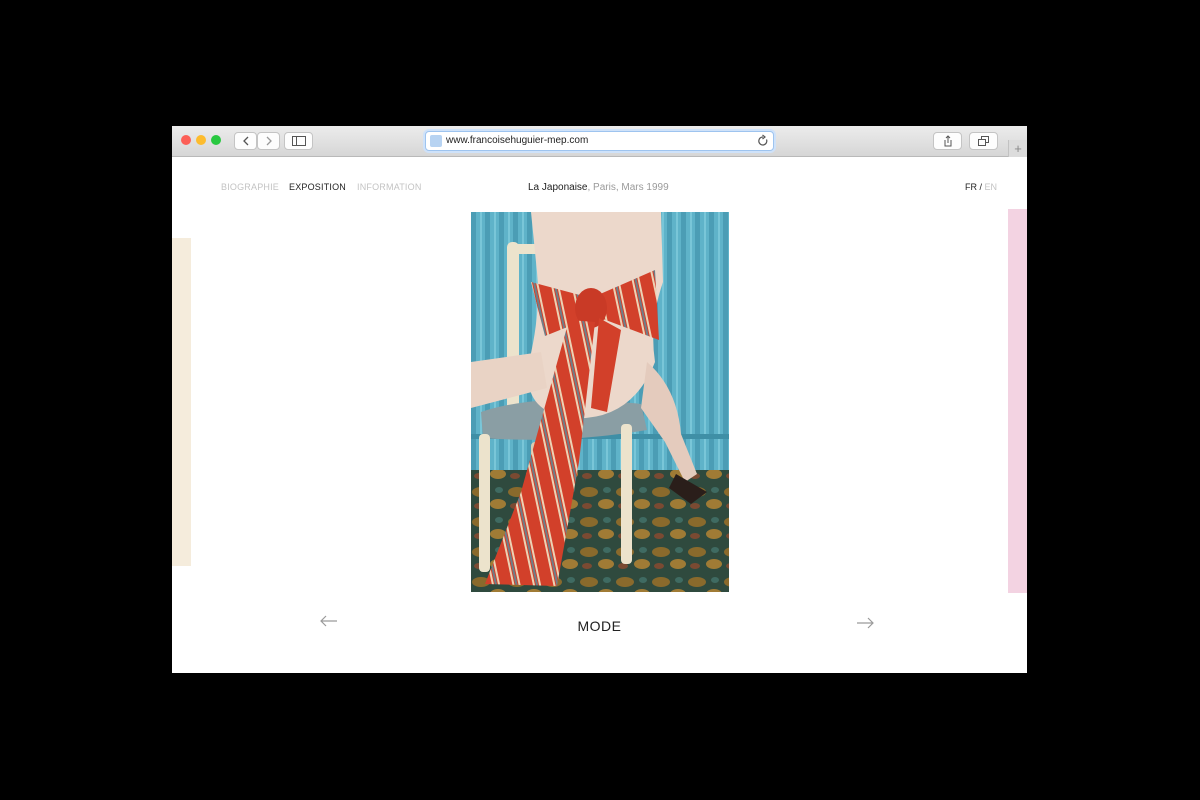  What do you see at coordinates (186, 140) in the screenshot?
I see `close-window-button` at bounding box center [186, 140].